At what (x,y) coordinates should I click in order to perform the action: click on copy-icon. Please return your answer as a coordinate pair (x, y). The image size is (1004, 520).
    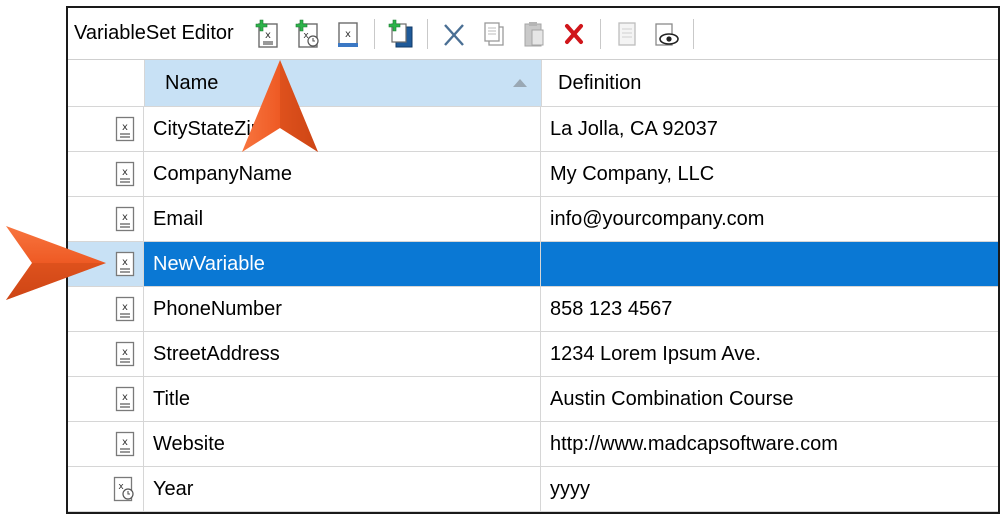
    Looking at the image, I should click on (494, 33).